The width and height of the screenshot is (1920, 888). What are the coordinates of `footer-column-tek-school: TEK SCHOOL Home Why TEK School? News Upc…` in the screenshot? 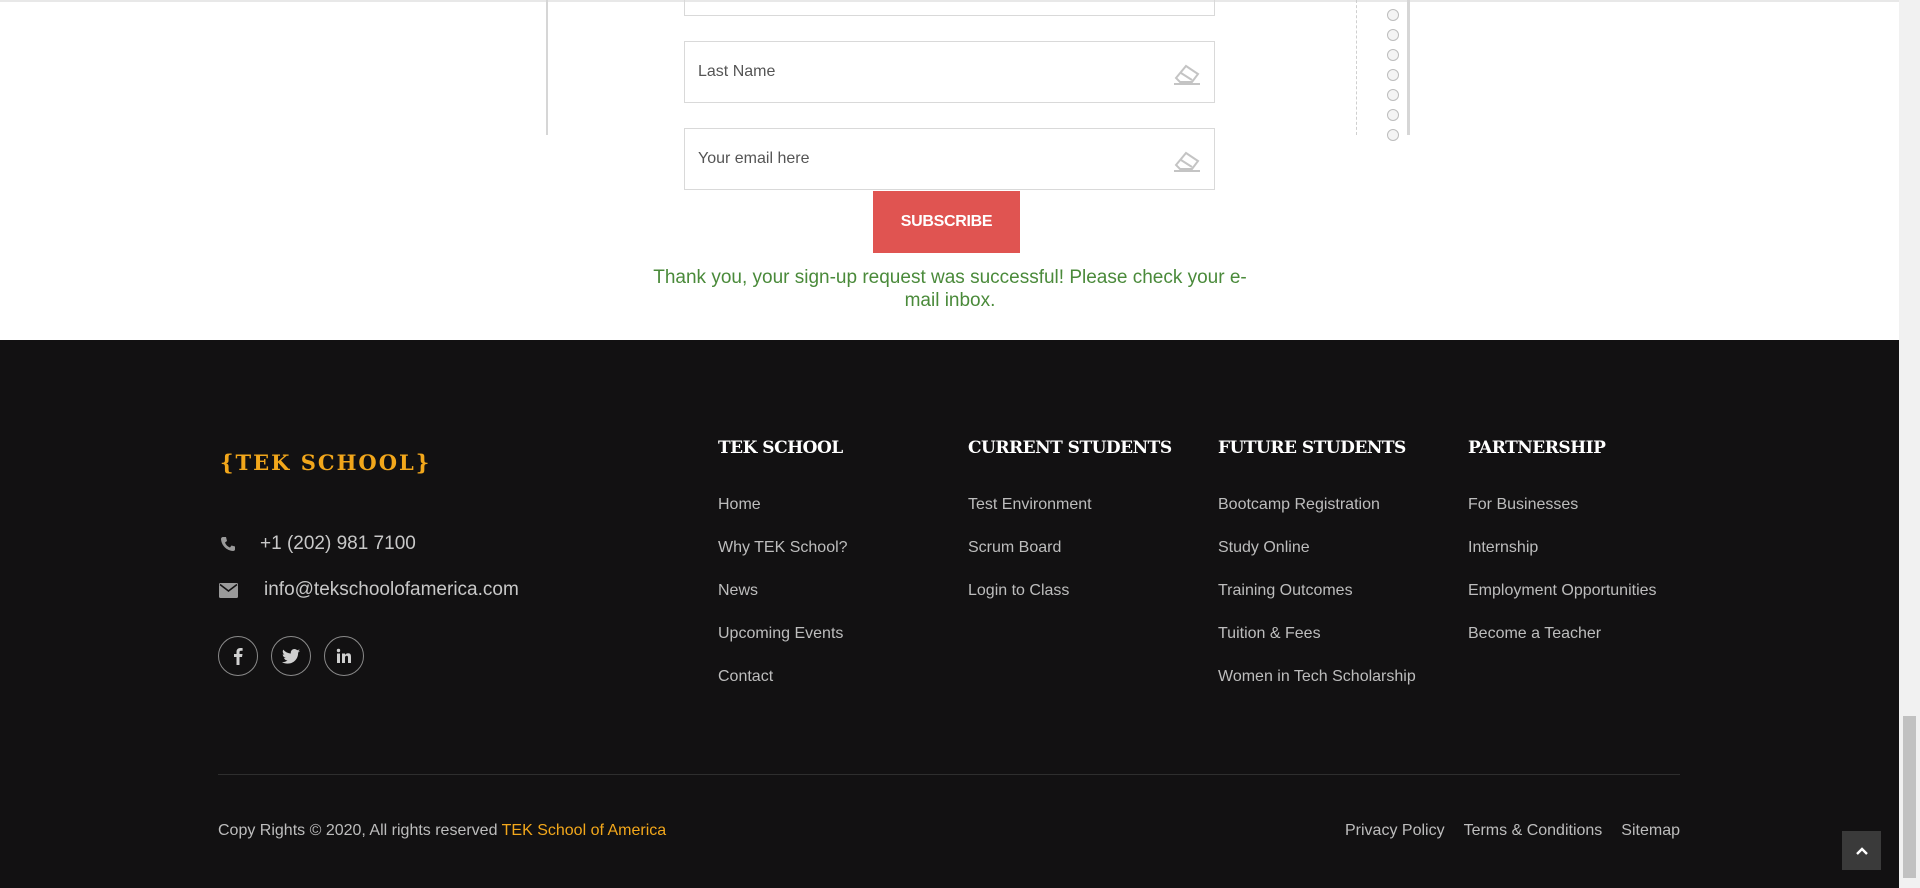 It's located at (783, 574).